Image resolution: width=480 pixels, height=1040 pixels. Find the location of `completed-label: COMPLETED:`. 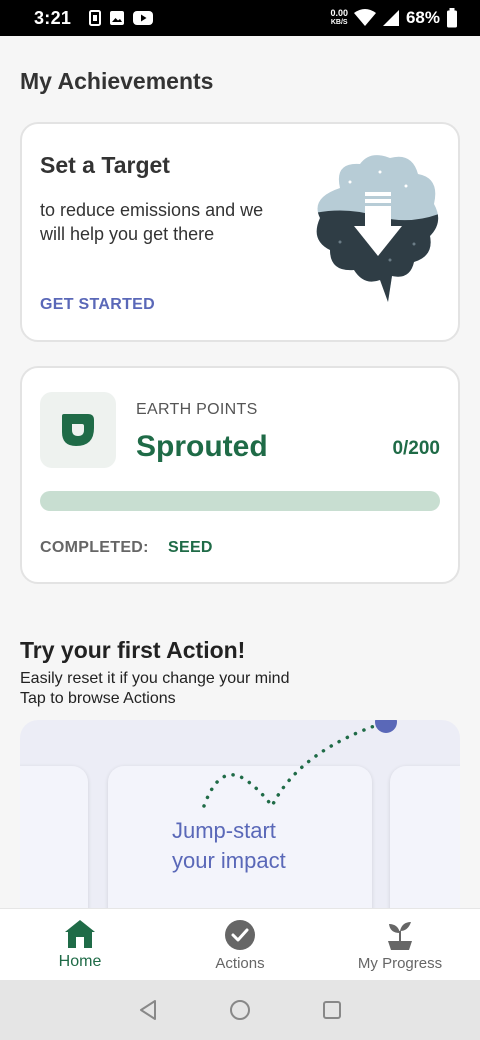

completed-label: COMPLETED: is located at coordinates (94, 547).